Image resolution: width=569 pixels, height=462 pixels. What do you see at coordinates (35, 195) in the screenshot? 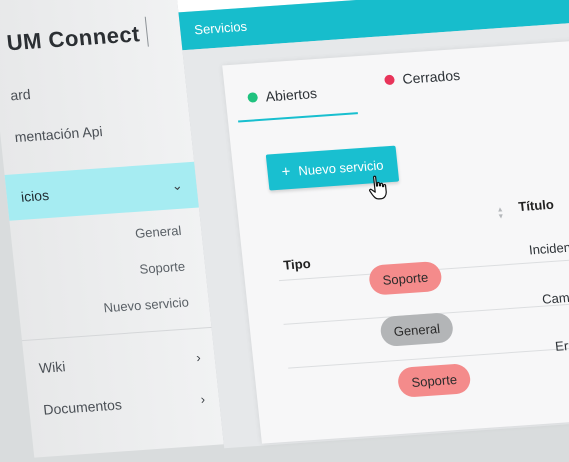
I see `sidebar-item-label: icios` at bounding box center [35, 195].